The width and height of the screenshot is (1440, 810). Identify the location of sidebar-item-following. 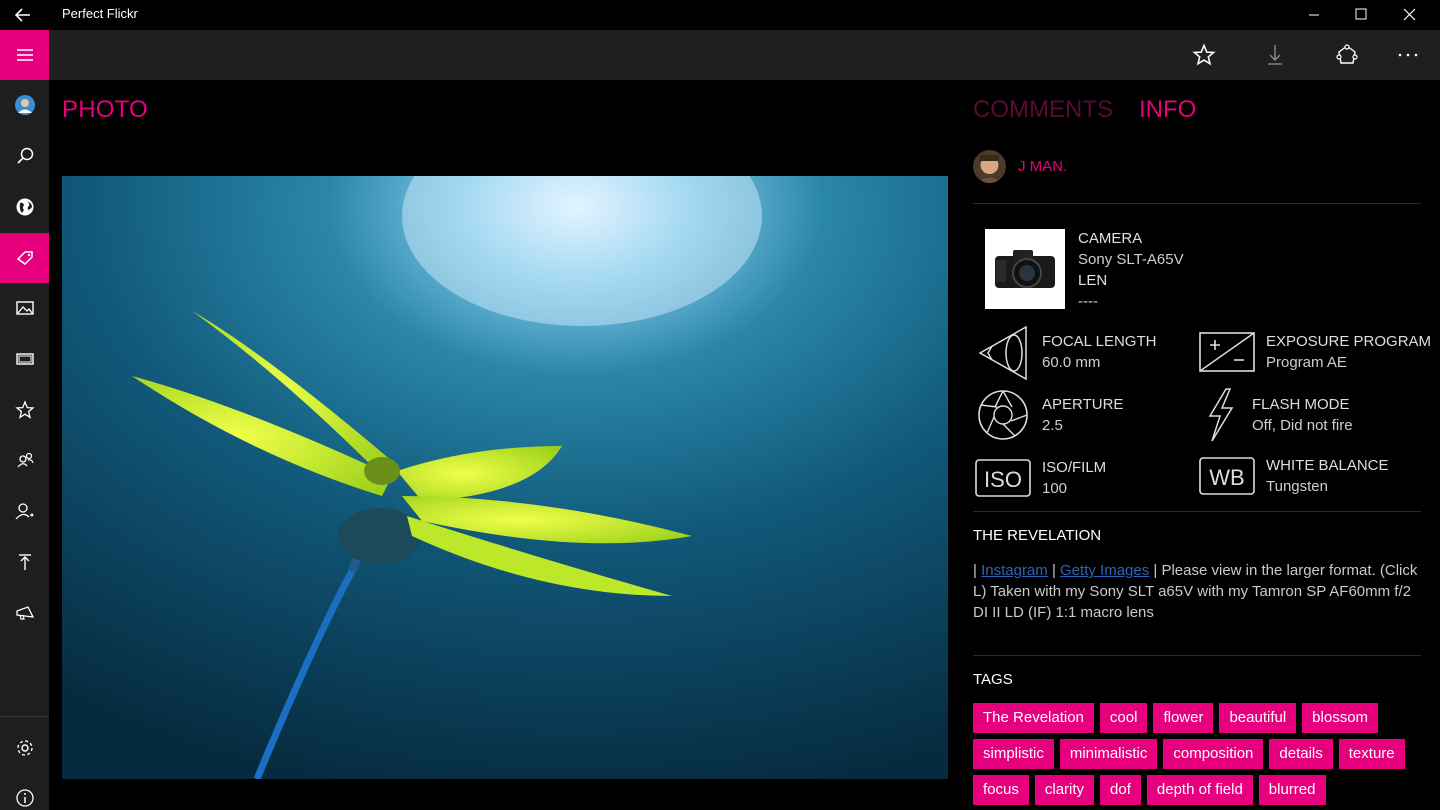
(24, 511).